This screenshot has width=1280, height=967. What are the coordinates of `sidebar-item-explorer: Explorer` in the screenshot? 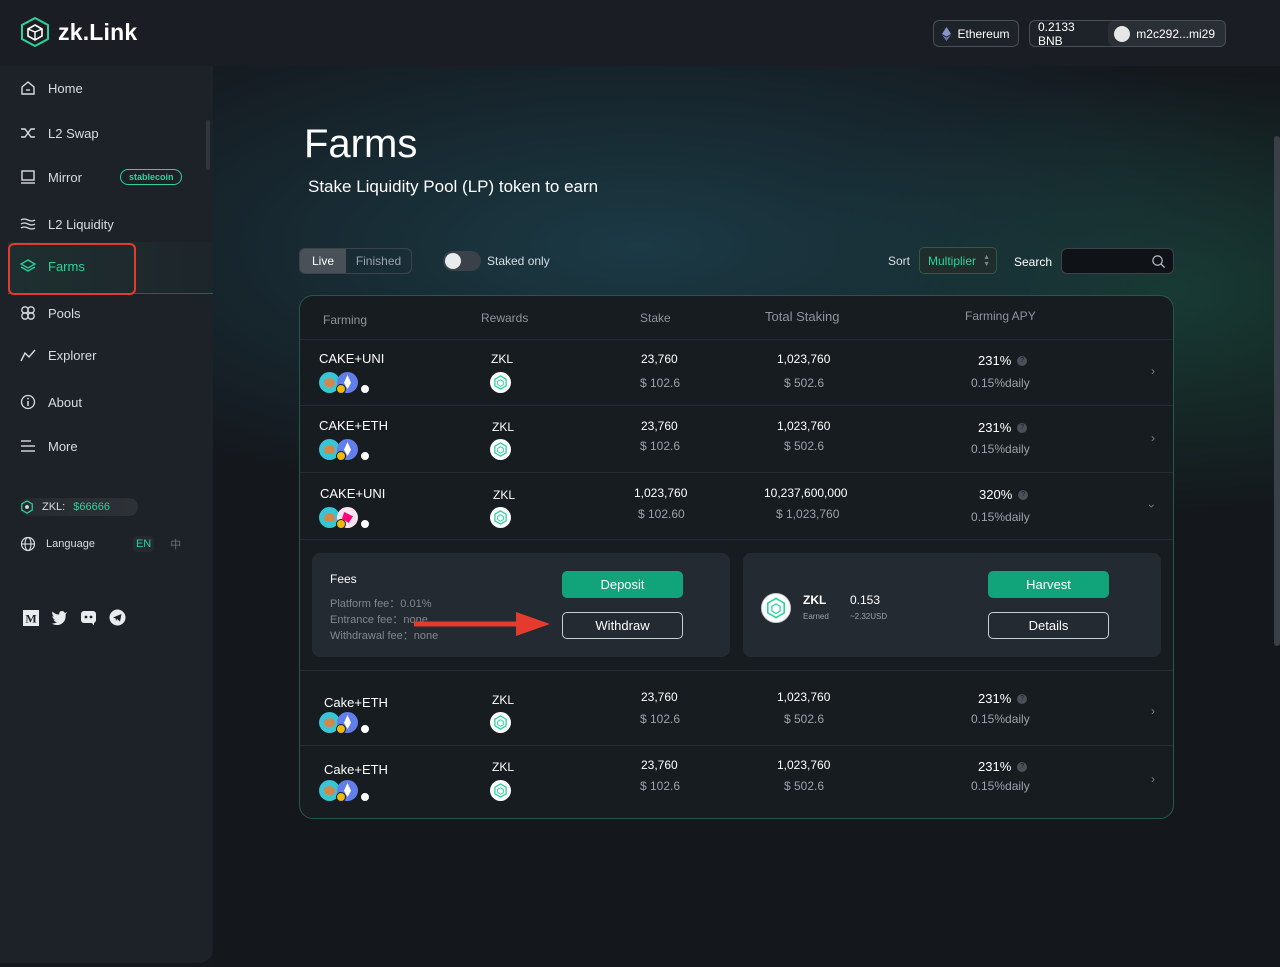 It's located at (58, 355).